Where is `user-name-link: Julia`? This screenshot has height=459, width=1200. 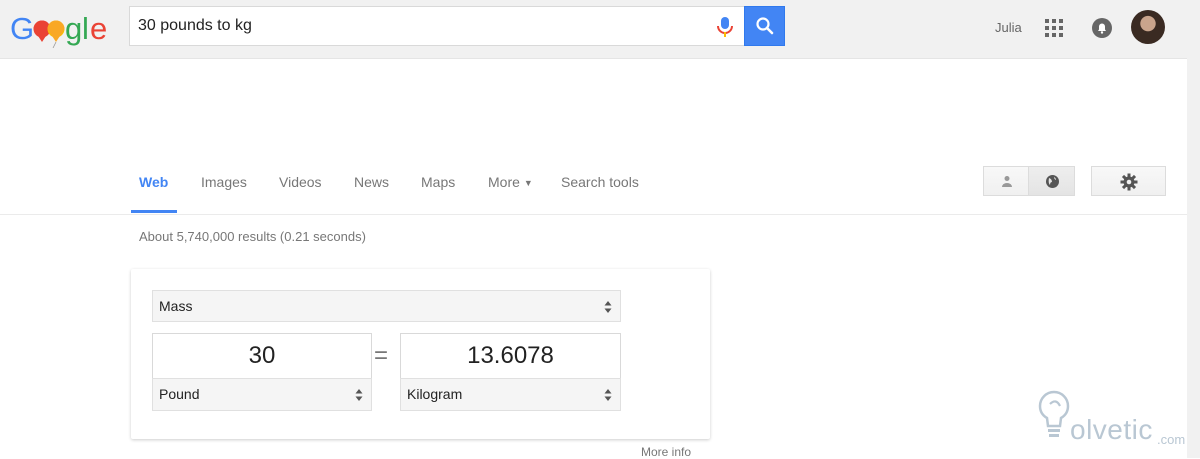
user-name-link: Julia is located at coordinates (1008, 27).